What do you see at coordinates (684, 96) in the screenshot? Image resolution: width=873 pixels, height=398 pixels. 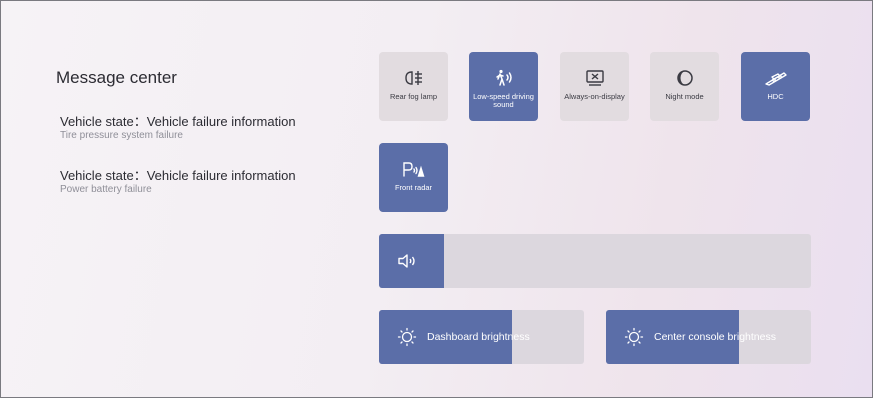 I see `tile-label: Night mode` at bounding box center [684, 96].